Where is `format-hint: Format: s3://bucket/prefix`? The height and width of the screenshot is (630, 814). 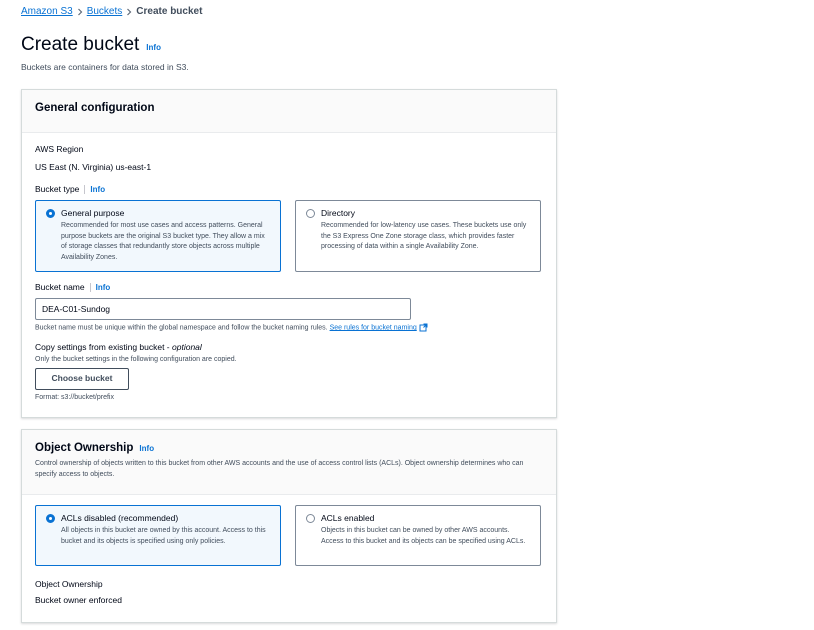 format-hint: Format: s3://bucket/prefix is located at coordinates (74, 397).